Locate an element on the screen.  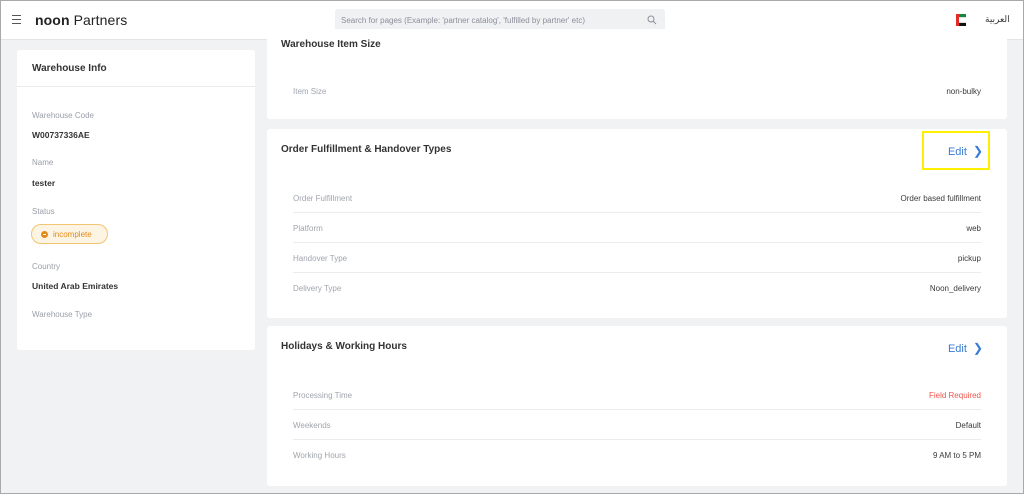
country-value: United Arab Emirates is located at coordinates (75, 286).